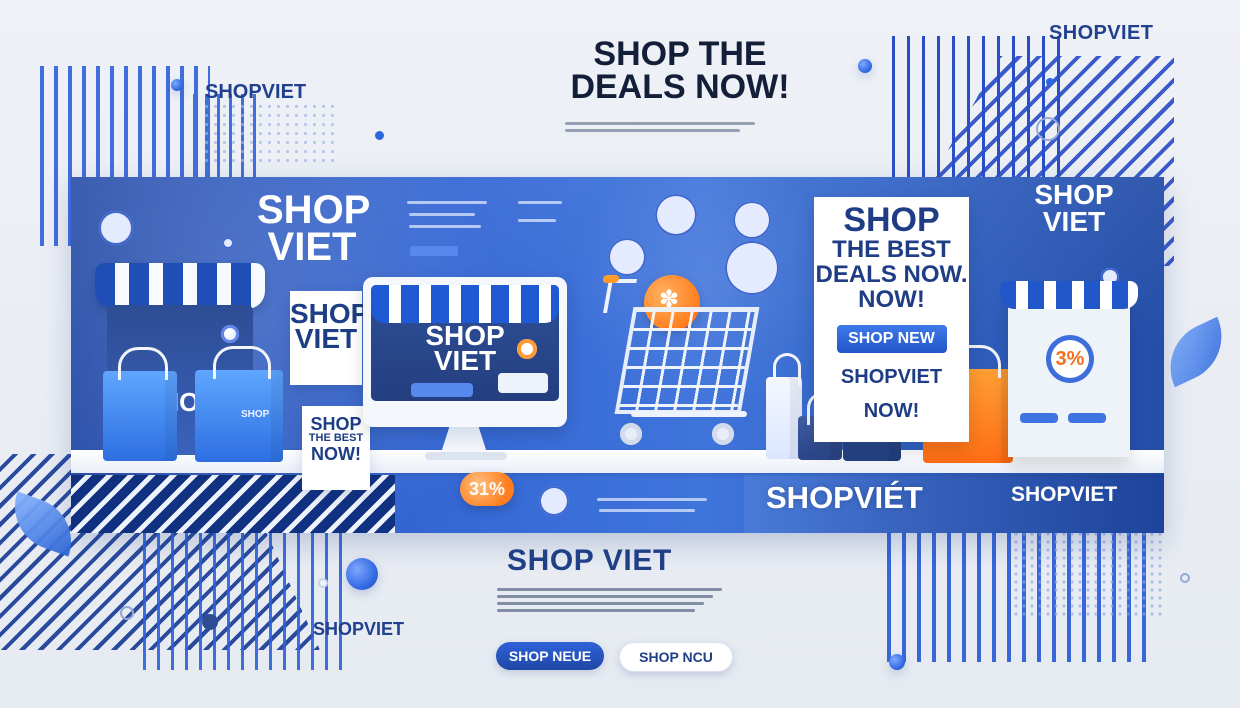 This screenshot has height=708, width=1240. Describe the element at coordinates (465, 361) in the screenshot. I see `monitor-title-line-2: VIET` at that location.